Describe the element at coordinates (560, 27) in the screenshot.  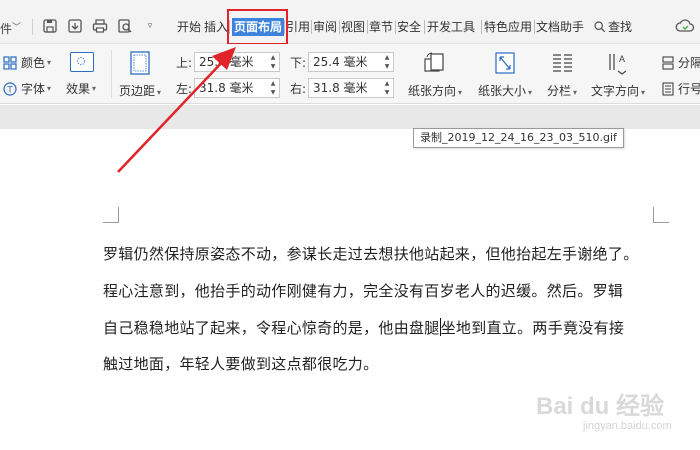
I see `tab-doc-assistant: 文档助手` at that location.